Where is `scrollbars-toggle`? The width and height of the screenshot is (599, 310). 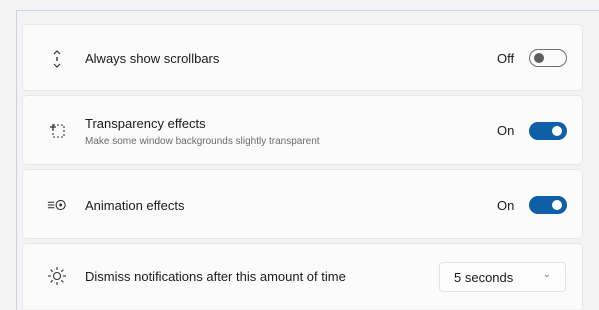
scrollbars-toggle is located at coordinates (548, 58).